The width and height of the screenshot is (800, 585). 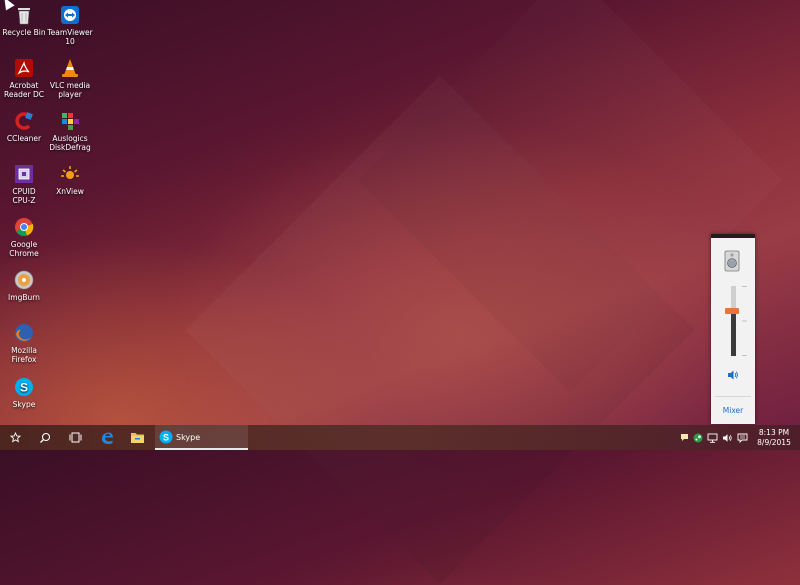 What do you see at coordinates (774, 442) in the screenshot?
I see `clock-date: 8/9/2015` at bounding box center [774, 442].